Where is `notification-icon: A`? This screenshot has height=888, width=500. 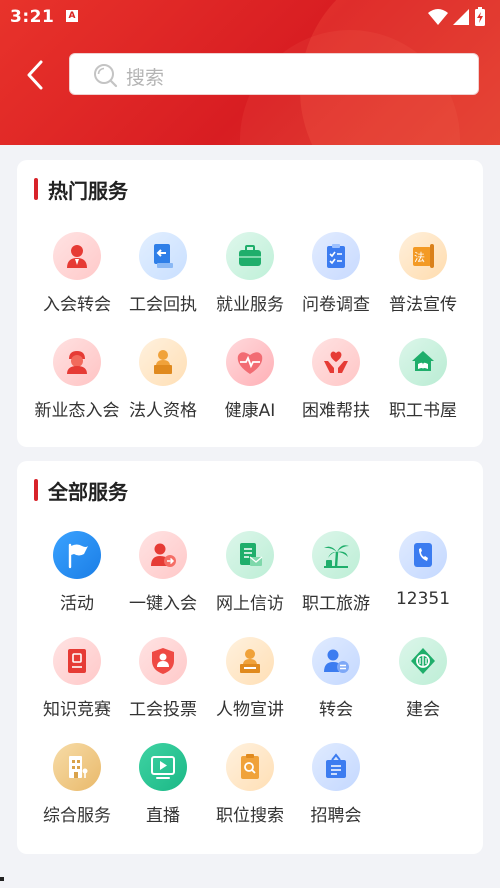
notification-icon: A is located at coordinates (72, 16).